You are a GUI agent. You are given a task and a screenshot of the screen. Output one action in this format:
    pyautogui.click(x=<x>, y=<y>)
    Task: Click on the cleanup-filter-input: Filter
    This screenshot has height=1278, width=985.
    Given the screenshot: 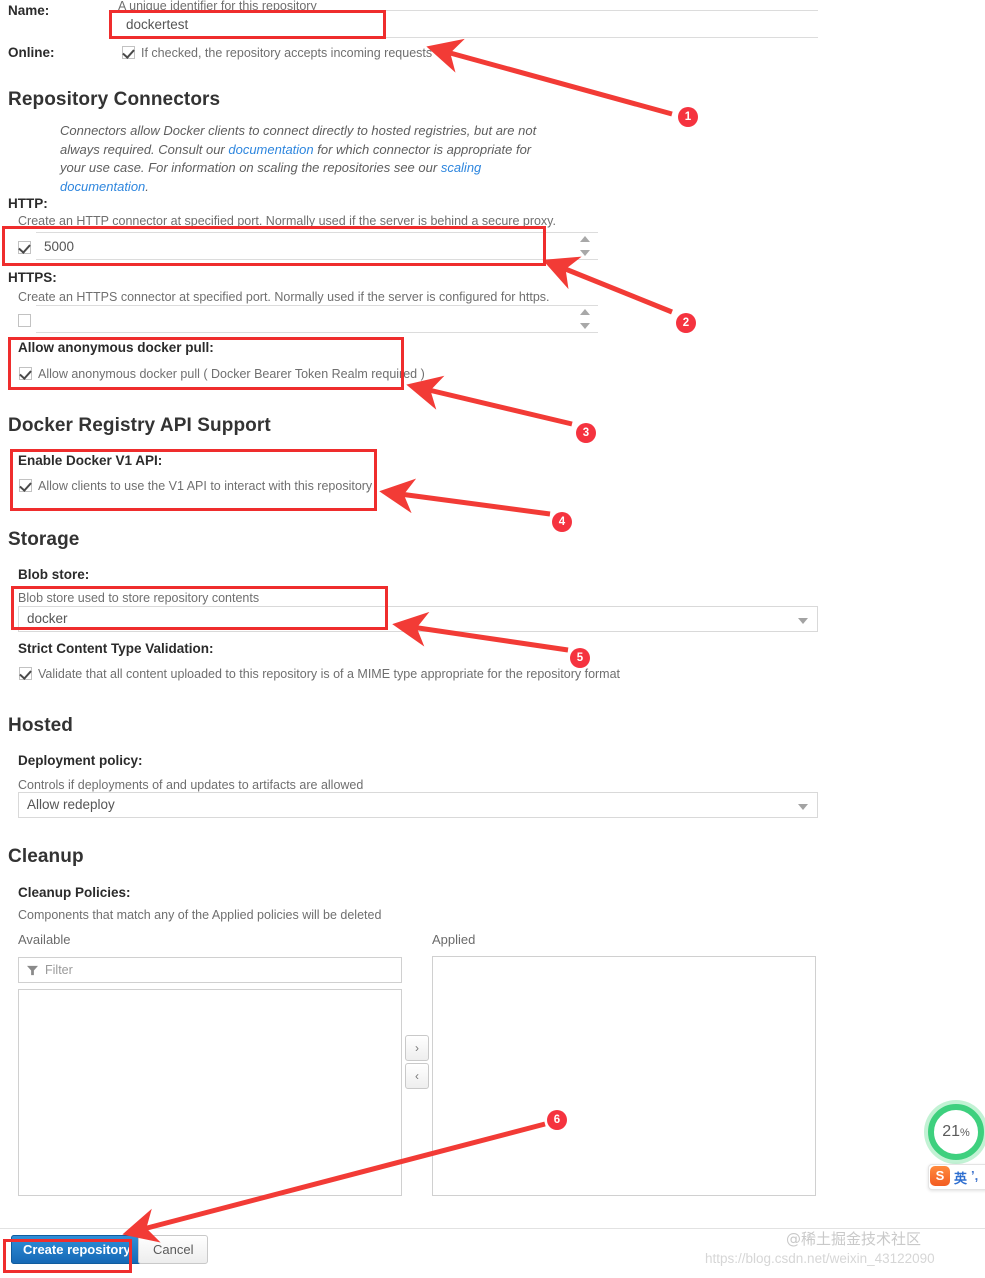 What is the action you would take?
    pyautogui.click(x=210, y=970)
    